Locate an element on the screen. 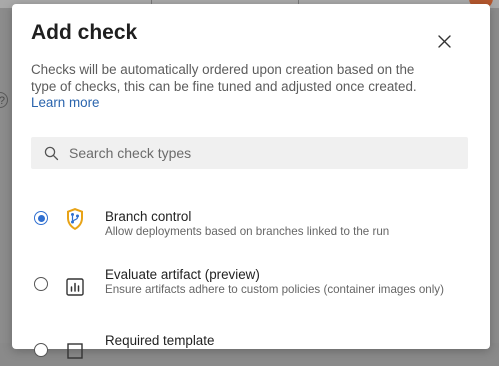  check-title: Branch control is located at coordinates (148, 216).